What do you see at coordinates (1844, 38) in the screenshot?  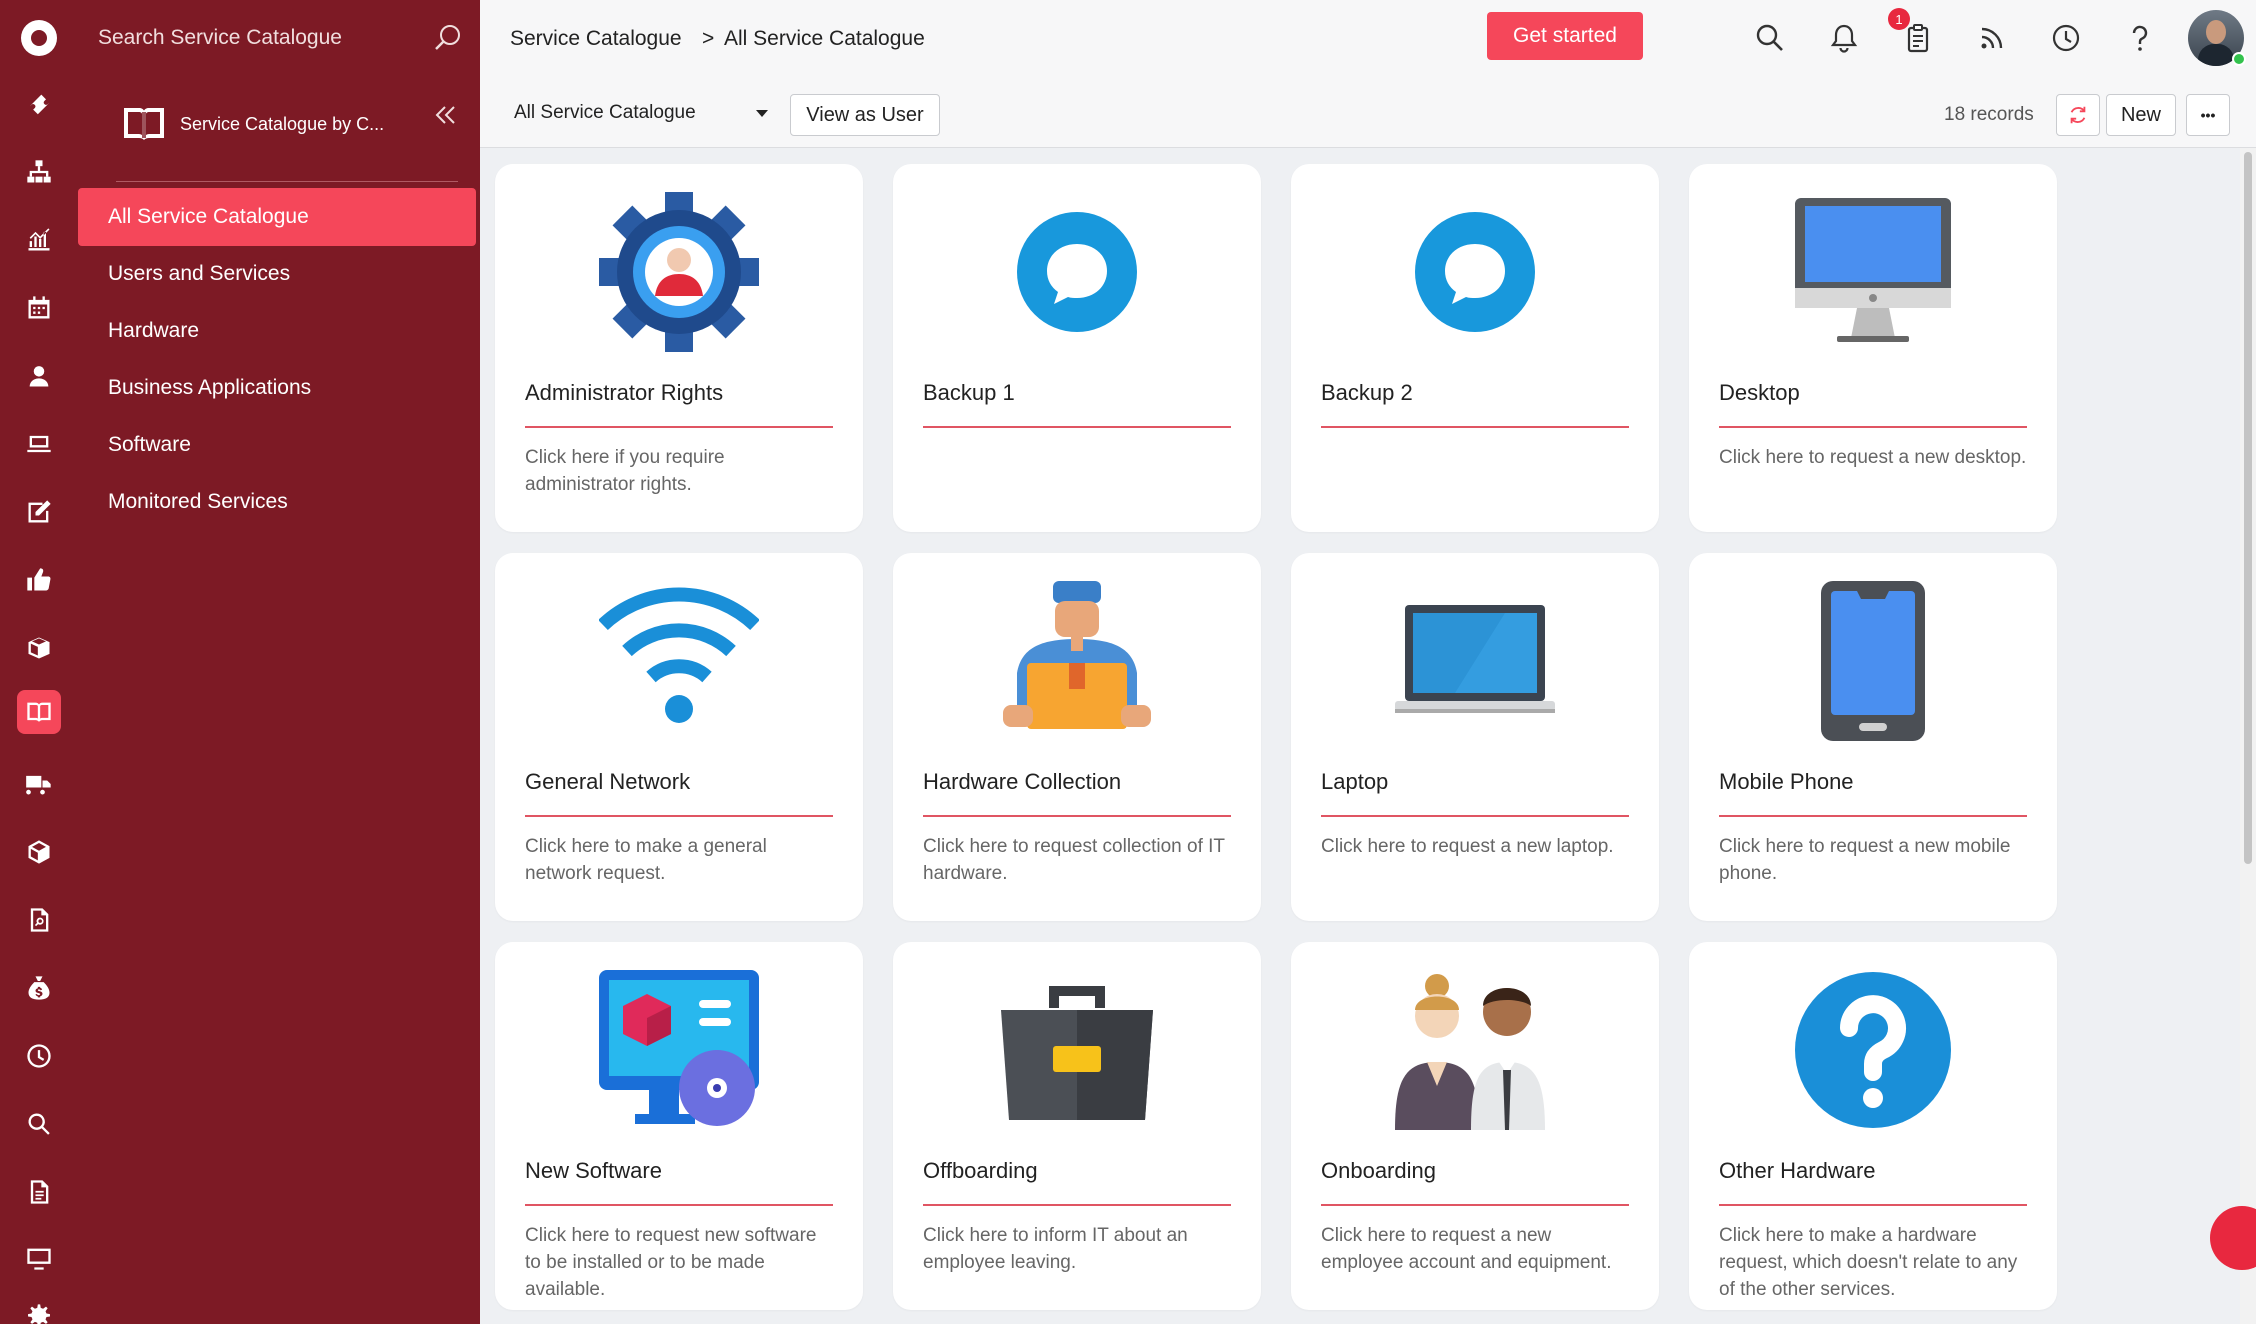 I see `bell-icon` at bounding box center [1844, 38].